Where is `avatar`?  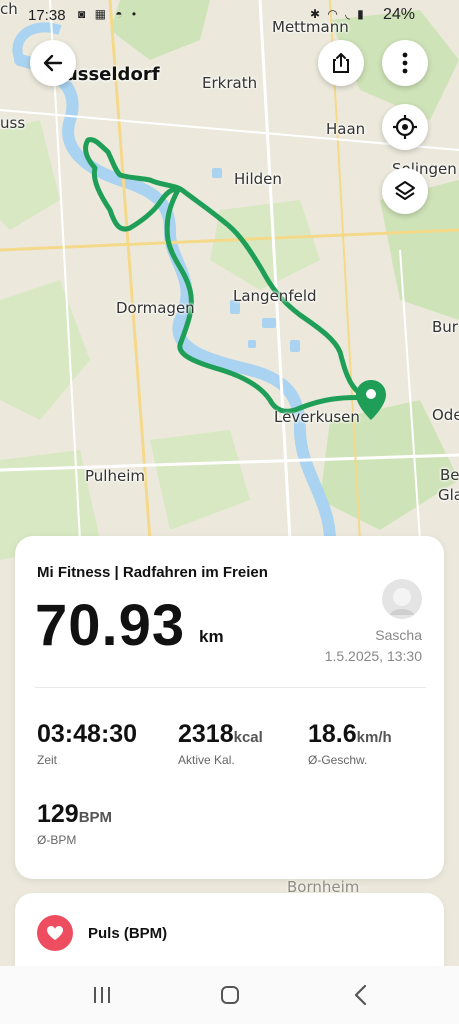
avatar is located at coordinates (402, 599).